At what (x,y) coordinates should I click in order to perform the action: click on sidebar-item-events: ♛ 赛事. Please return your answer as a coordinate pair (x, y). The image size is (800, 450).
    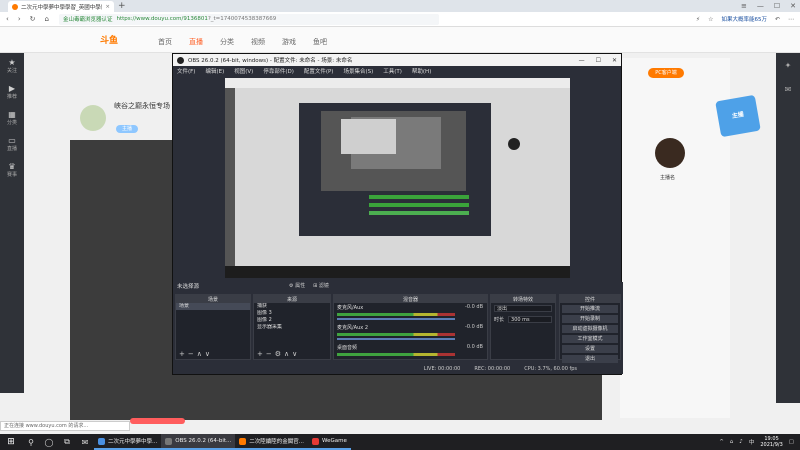
    Looking at the image, I should click on (12, 170).